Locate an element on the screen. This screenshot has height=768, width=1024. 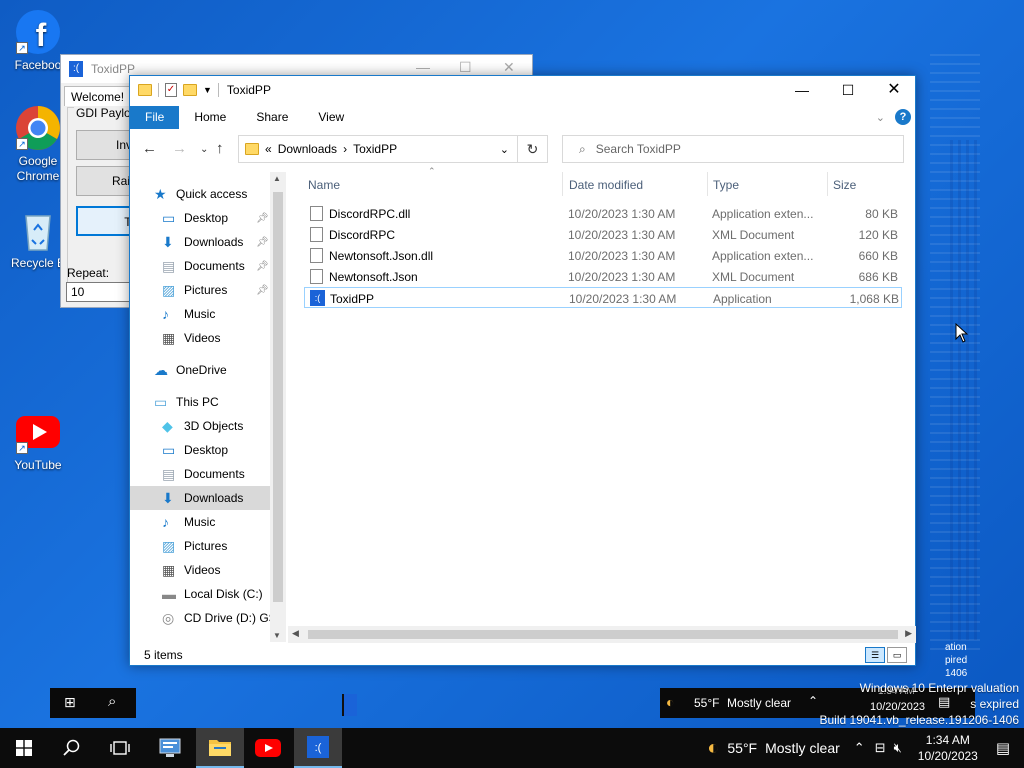
youtube-icon: ↗ is located at coordinates (38, 432).